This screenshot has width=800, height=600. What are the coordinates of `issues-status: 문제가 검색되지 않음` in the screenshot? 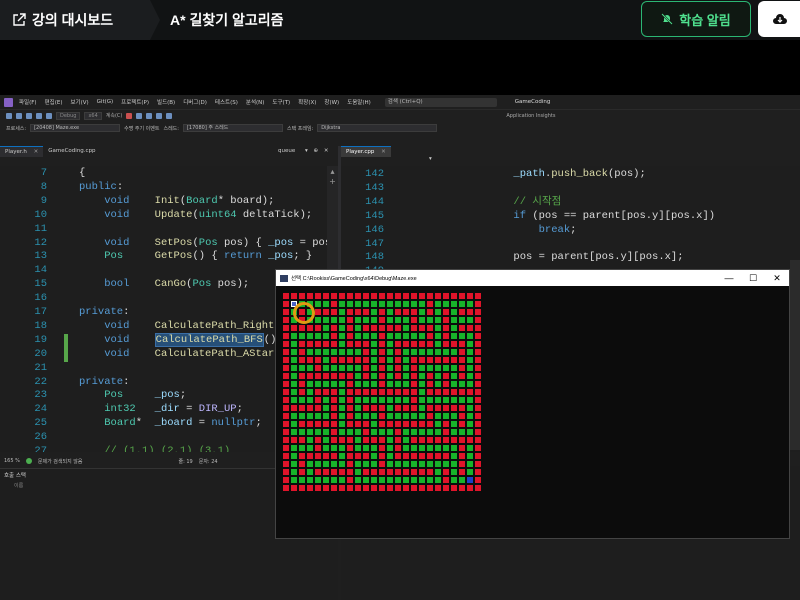 It's located at (60, 461).